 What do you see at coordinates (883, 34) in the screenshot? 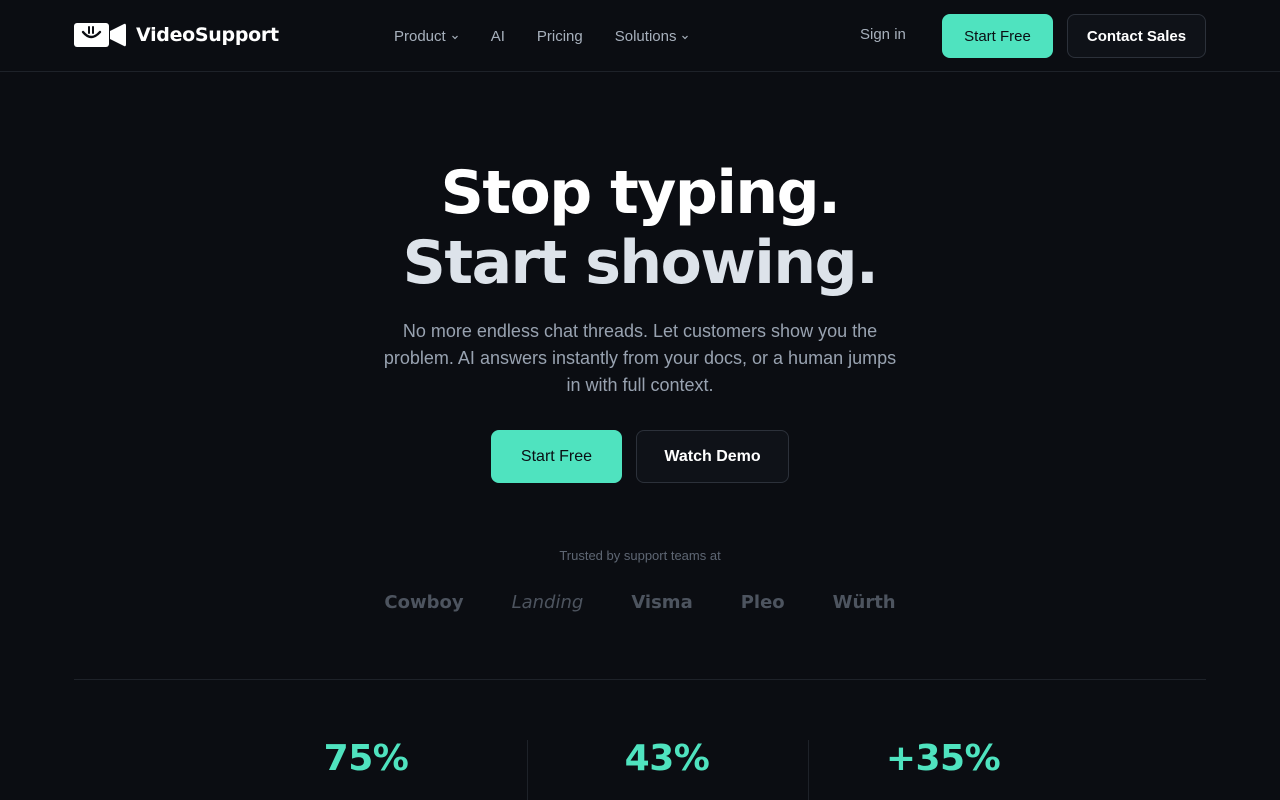
I see `sign-in-link: Sign in` at bounding box center [883, 34].